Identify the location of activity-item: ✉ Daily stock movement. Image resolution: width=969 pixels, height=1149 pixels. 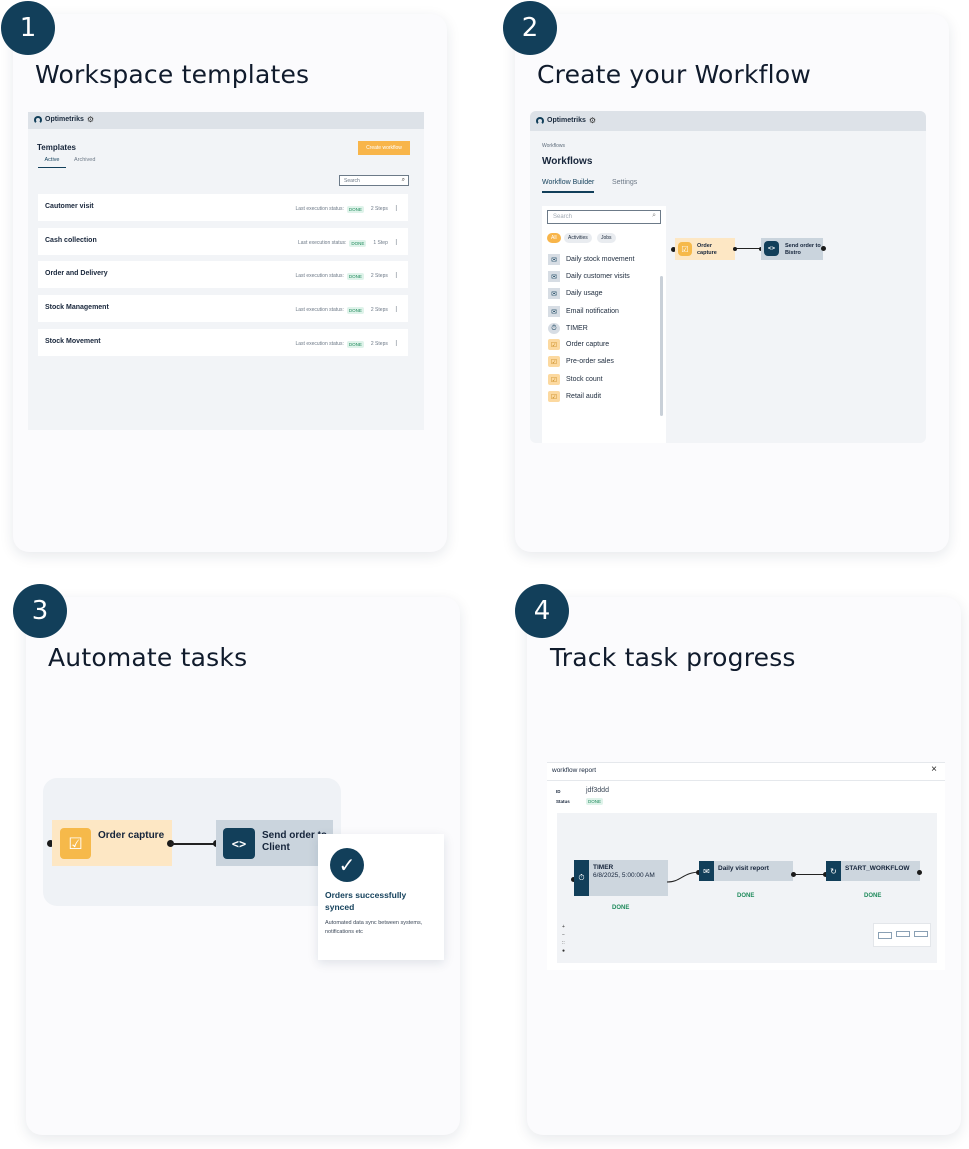
(591, 259).